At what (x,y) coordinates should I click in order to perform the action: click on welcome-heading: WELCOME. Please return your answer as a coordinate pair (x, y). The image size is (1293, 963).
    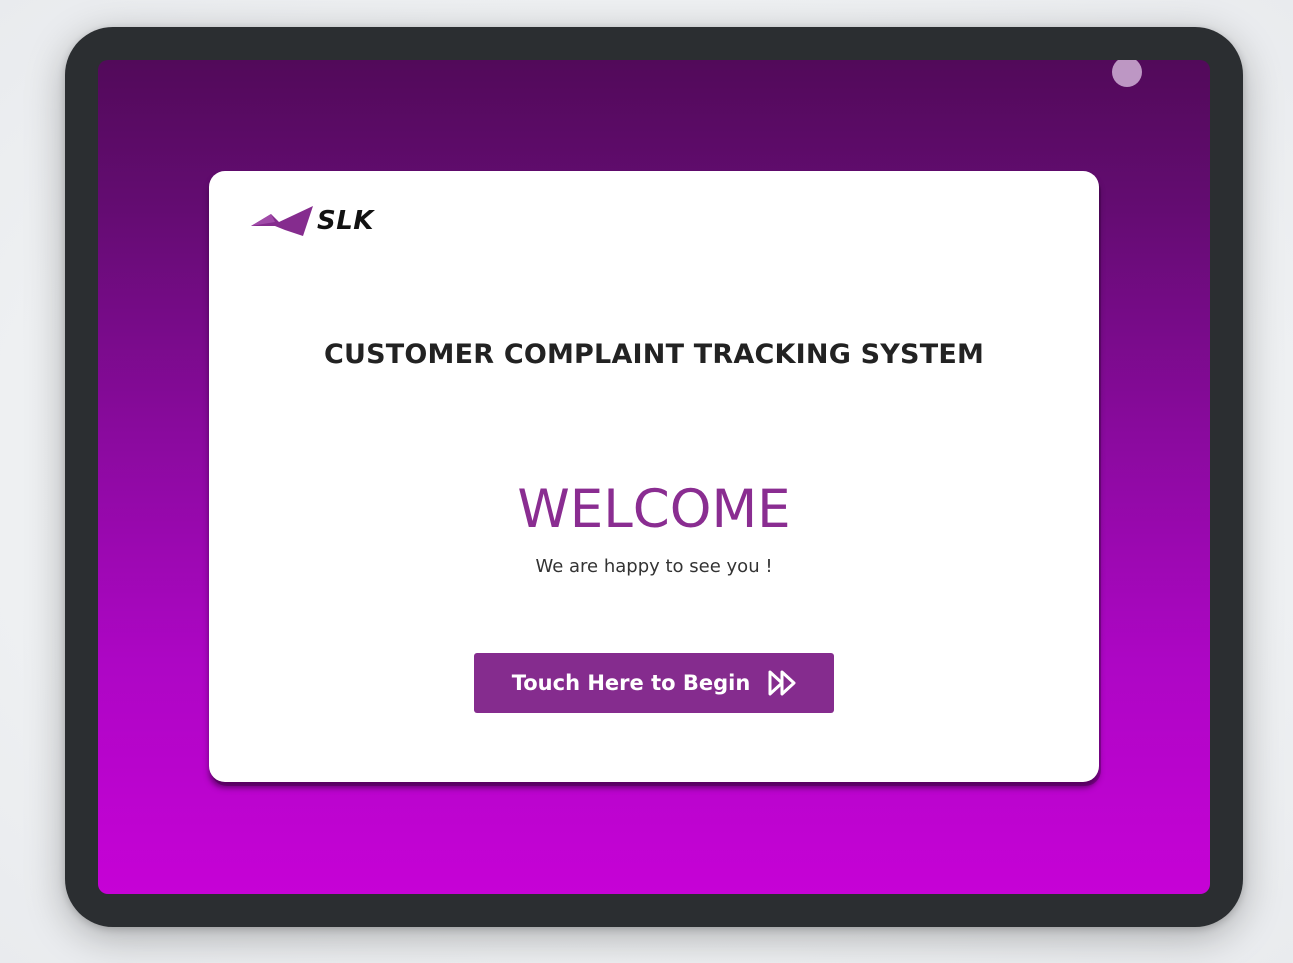
    Looking at the image, I should click on (654, 509).